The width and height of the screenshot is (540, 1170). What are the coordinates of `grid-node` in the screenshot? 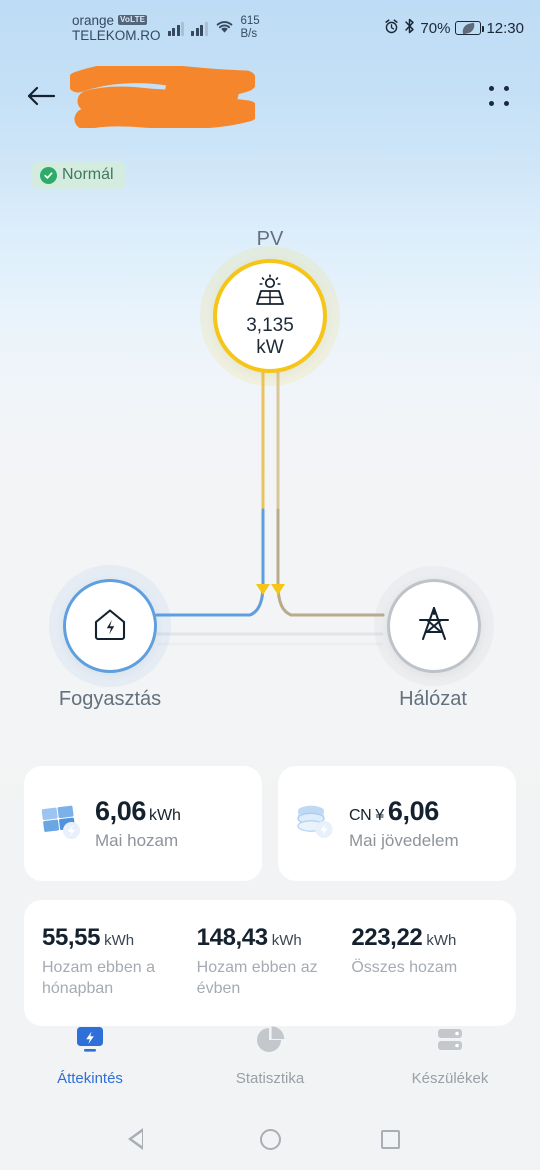 It's located at (434, 626).